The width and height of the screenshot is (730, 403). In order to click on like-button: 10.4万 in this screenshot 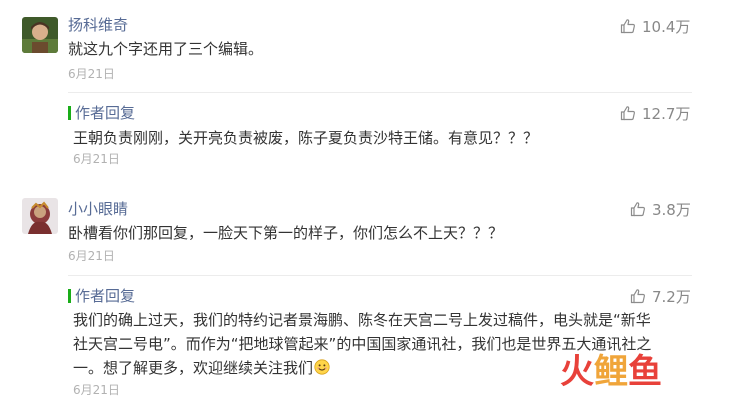, I will do `click(655, 26)`.